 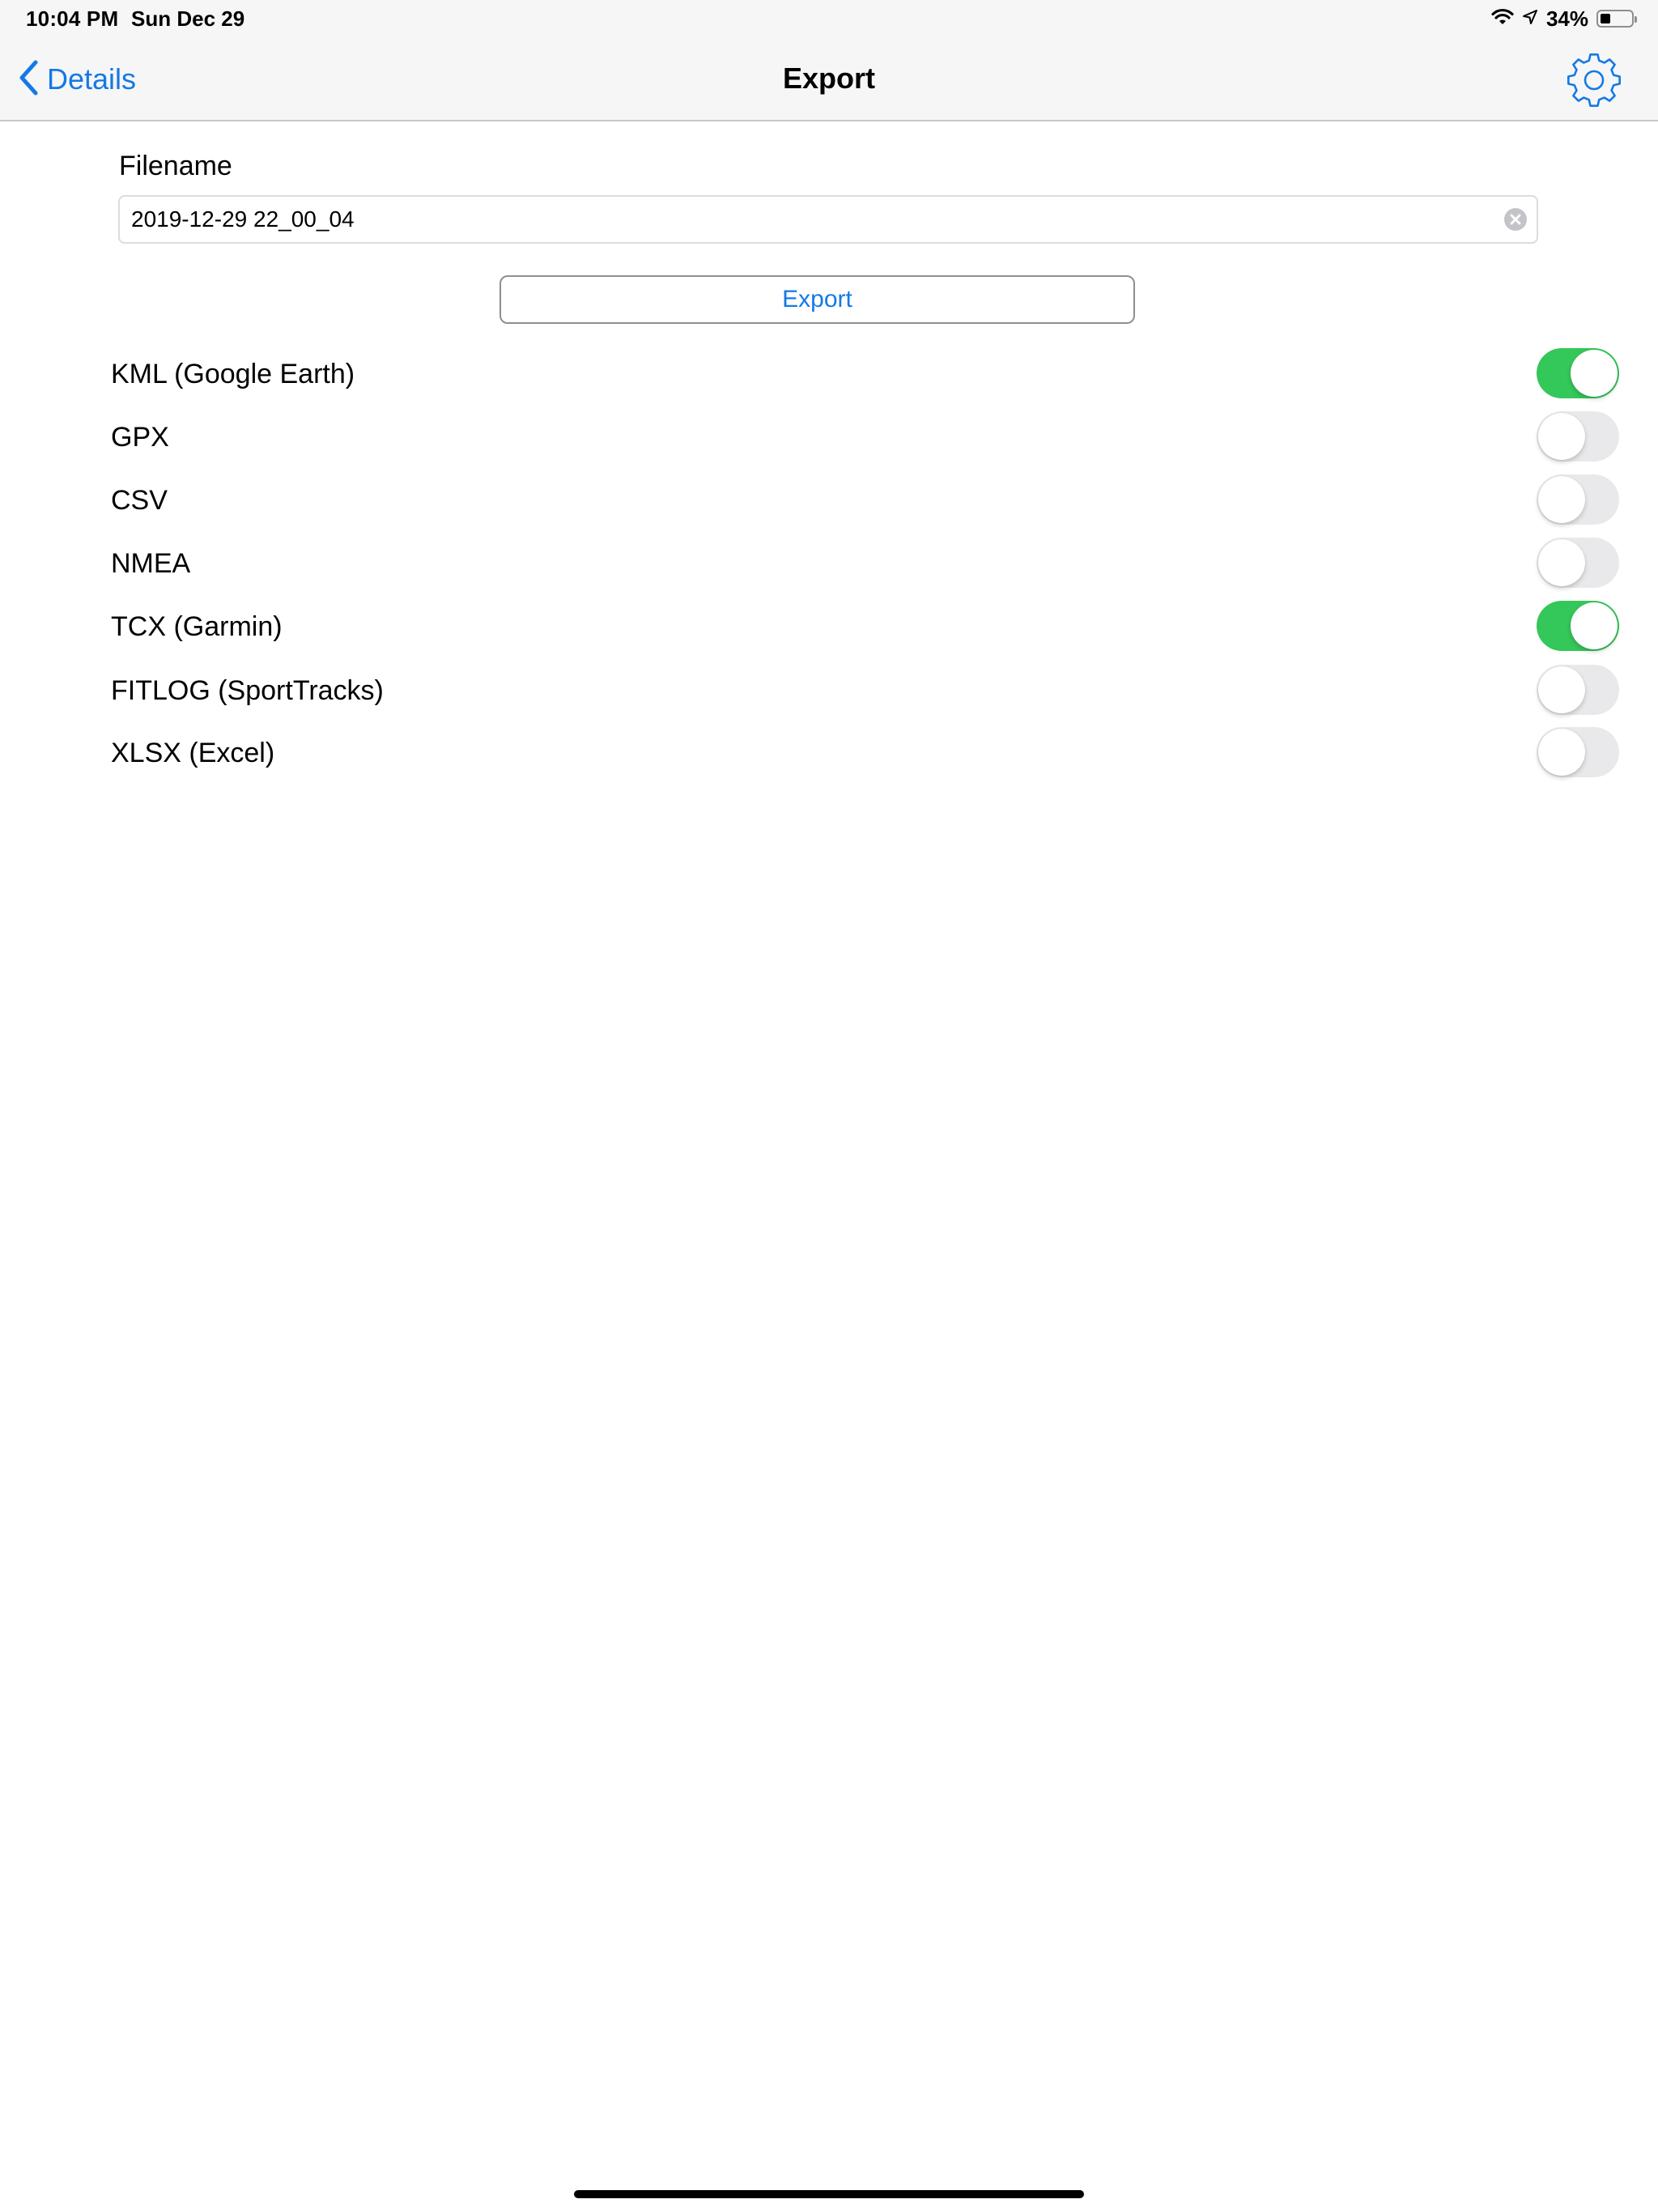 I want to click on home-indicator, so click(x=829, y=2194).